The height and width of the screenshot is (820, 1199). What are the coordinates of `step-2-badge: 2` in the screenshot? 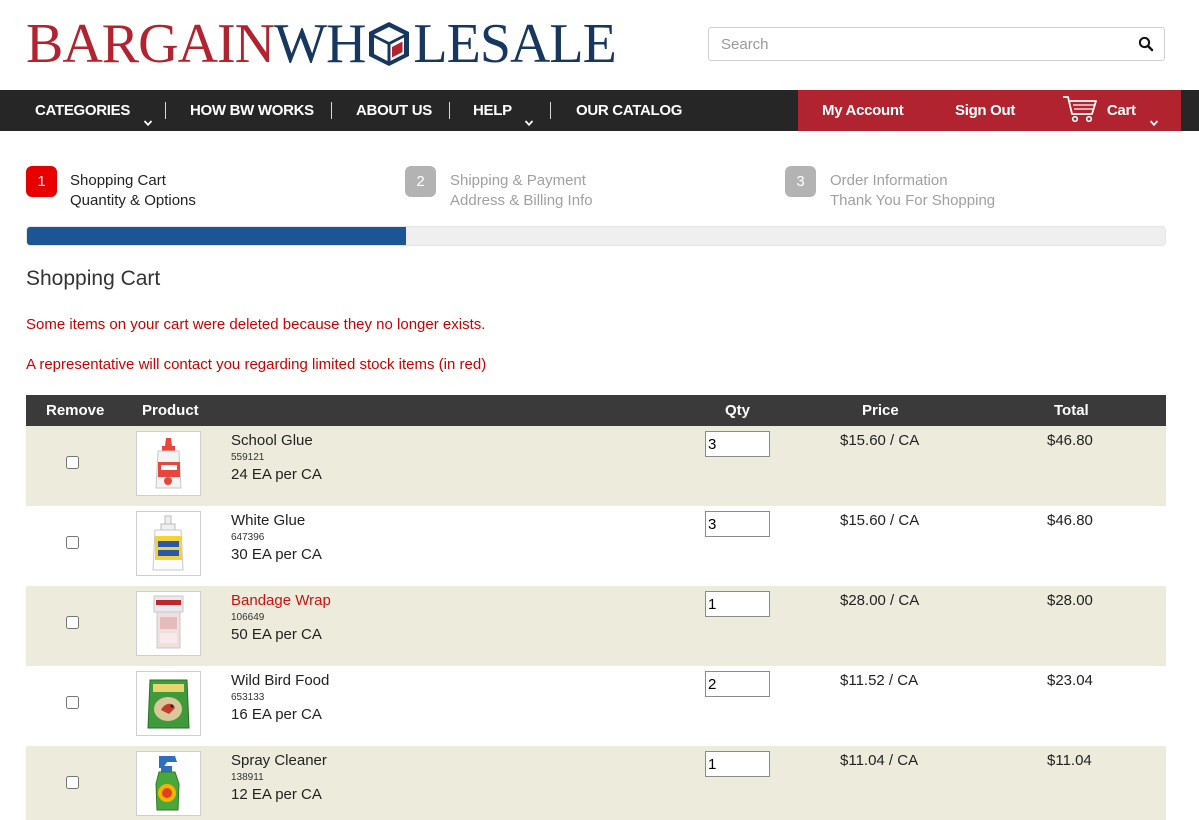 It's located at (420, 181).